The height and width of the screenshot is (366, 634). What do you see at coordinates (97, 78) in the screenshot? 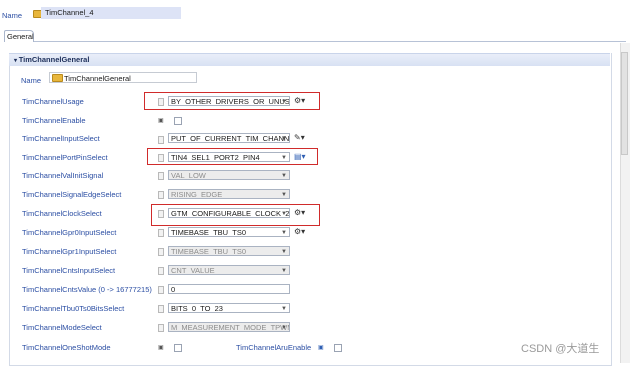
I see `section-name-value: TimChannelGeneral` at bounding box center [97, 78].